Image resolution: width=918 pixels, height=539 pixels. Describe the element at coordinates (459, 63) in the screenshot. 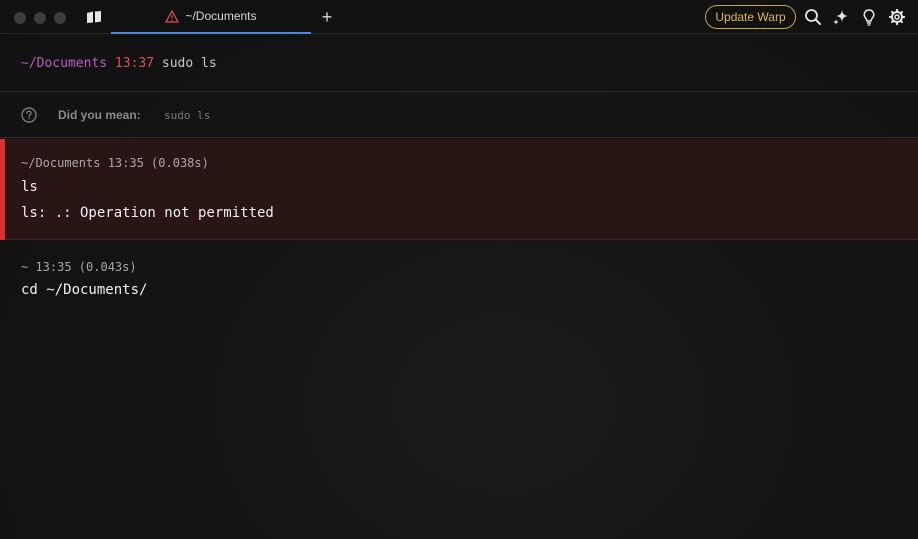

I see `command-input: ~/Documents 13:37 sudo ls` at that location.